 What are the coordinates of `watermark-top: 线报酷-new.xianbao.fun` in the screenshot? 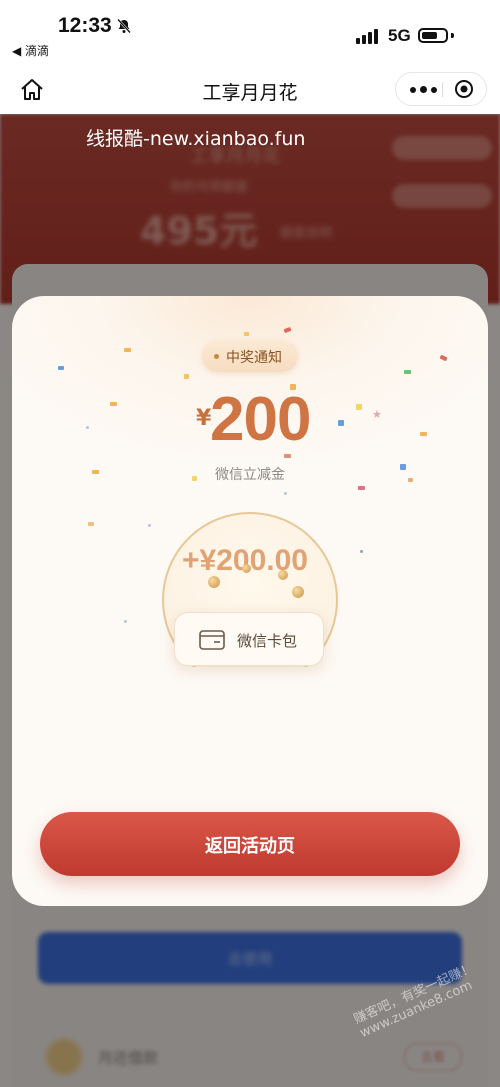 It's located at (196, 139).